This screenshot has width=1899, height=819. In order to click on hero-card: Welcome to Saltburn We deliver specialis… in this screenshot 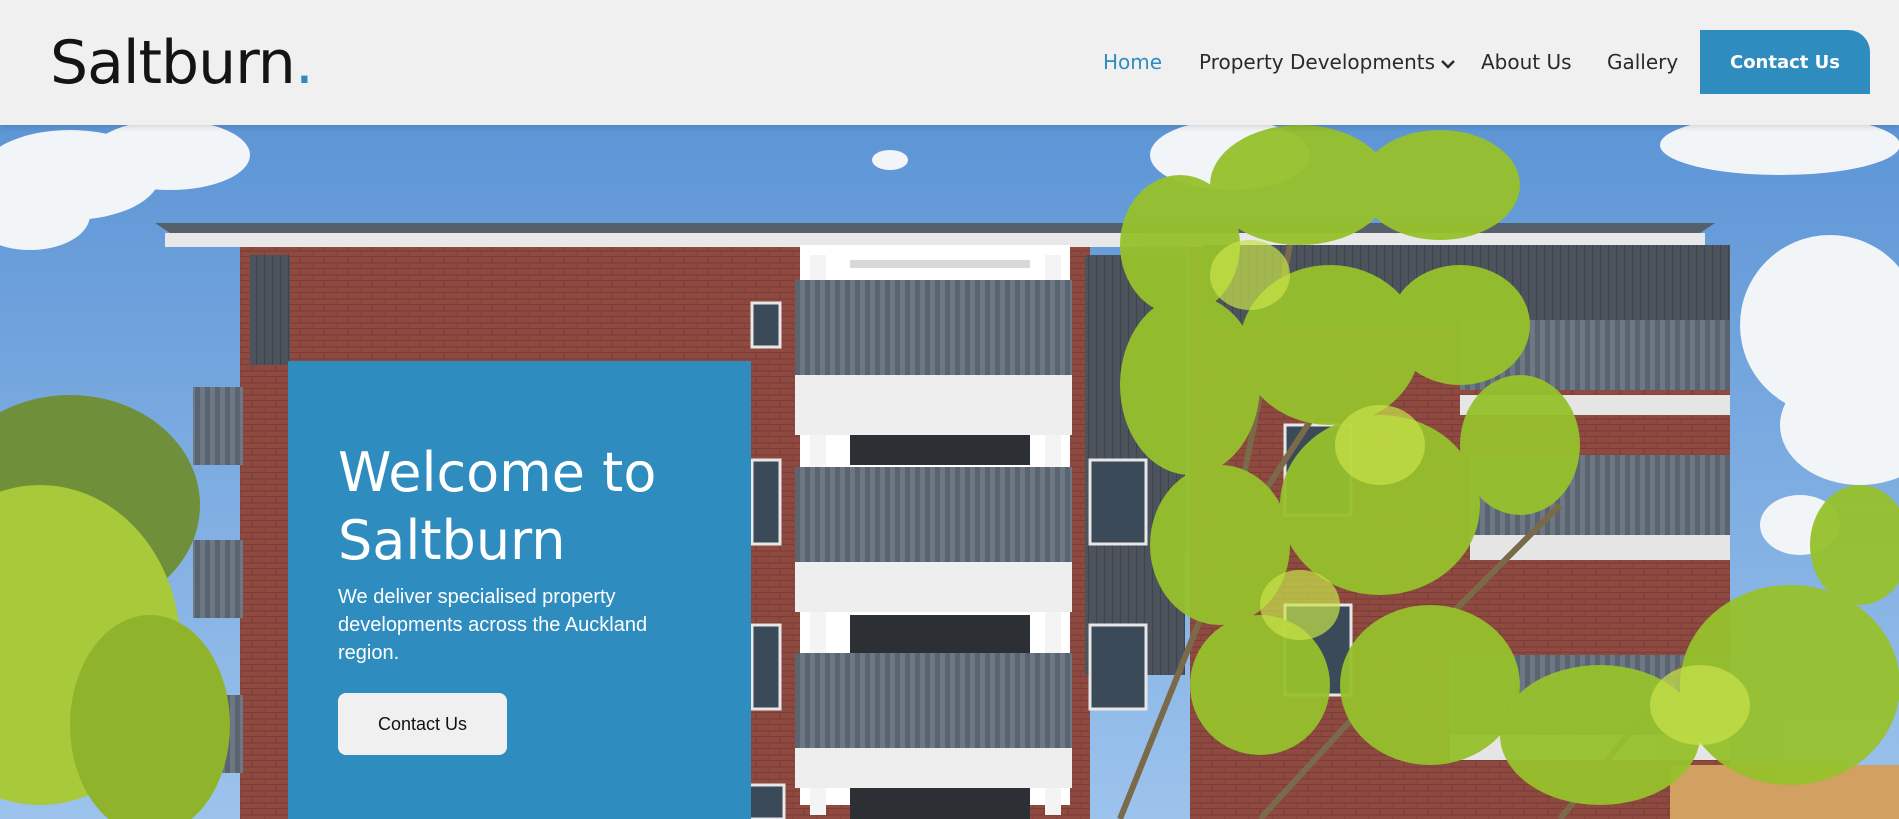, I will do `click(519, 590)`.